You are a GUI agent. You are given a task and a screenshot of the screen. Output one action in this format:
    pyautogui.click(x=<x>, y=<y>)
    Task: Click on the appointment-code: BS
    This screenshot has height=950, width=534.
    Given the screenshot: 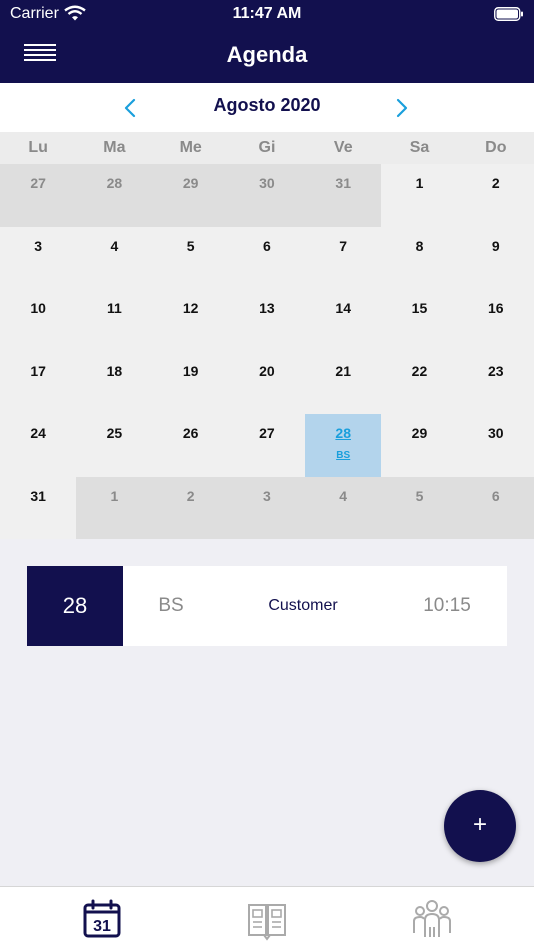 What is the action you would take?
    pyautogui.click(x=171, y=605)
    